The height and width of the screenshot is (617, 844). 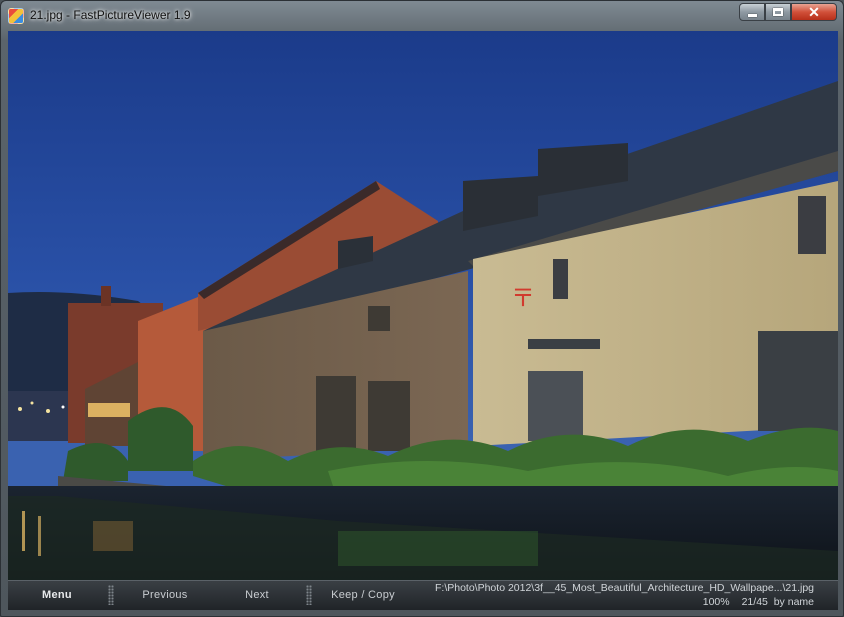 I want to click on caption-buttons: ✕, so click(x=788, y=12).